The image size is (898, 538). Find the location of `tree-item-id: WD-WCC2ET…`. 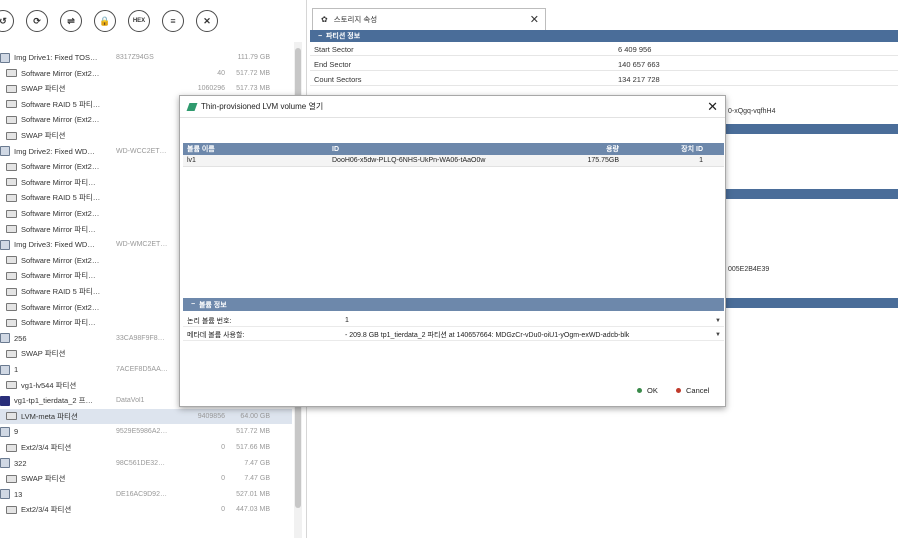

tree-item-id: WD-WCC2ET… is located at coordinates (141, 151).